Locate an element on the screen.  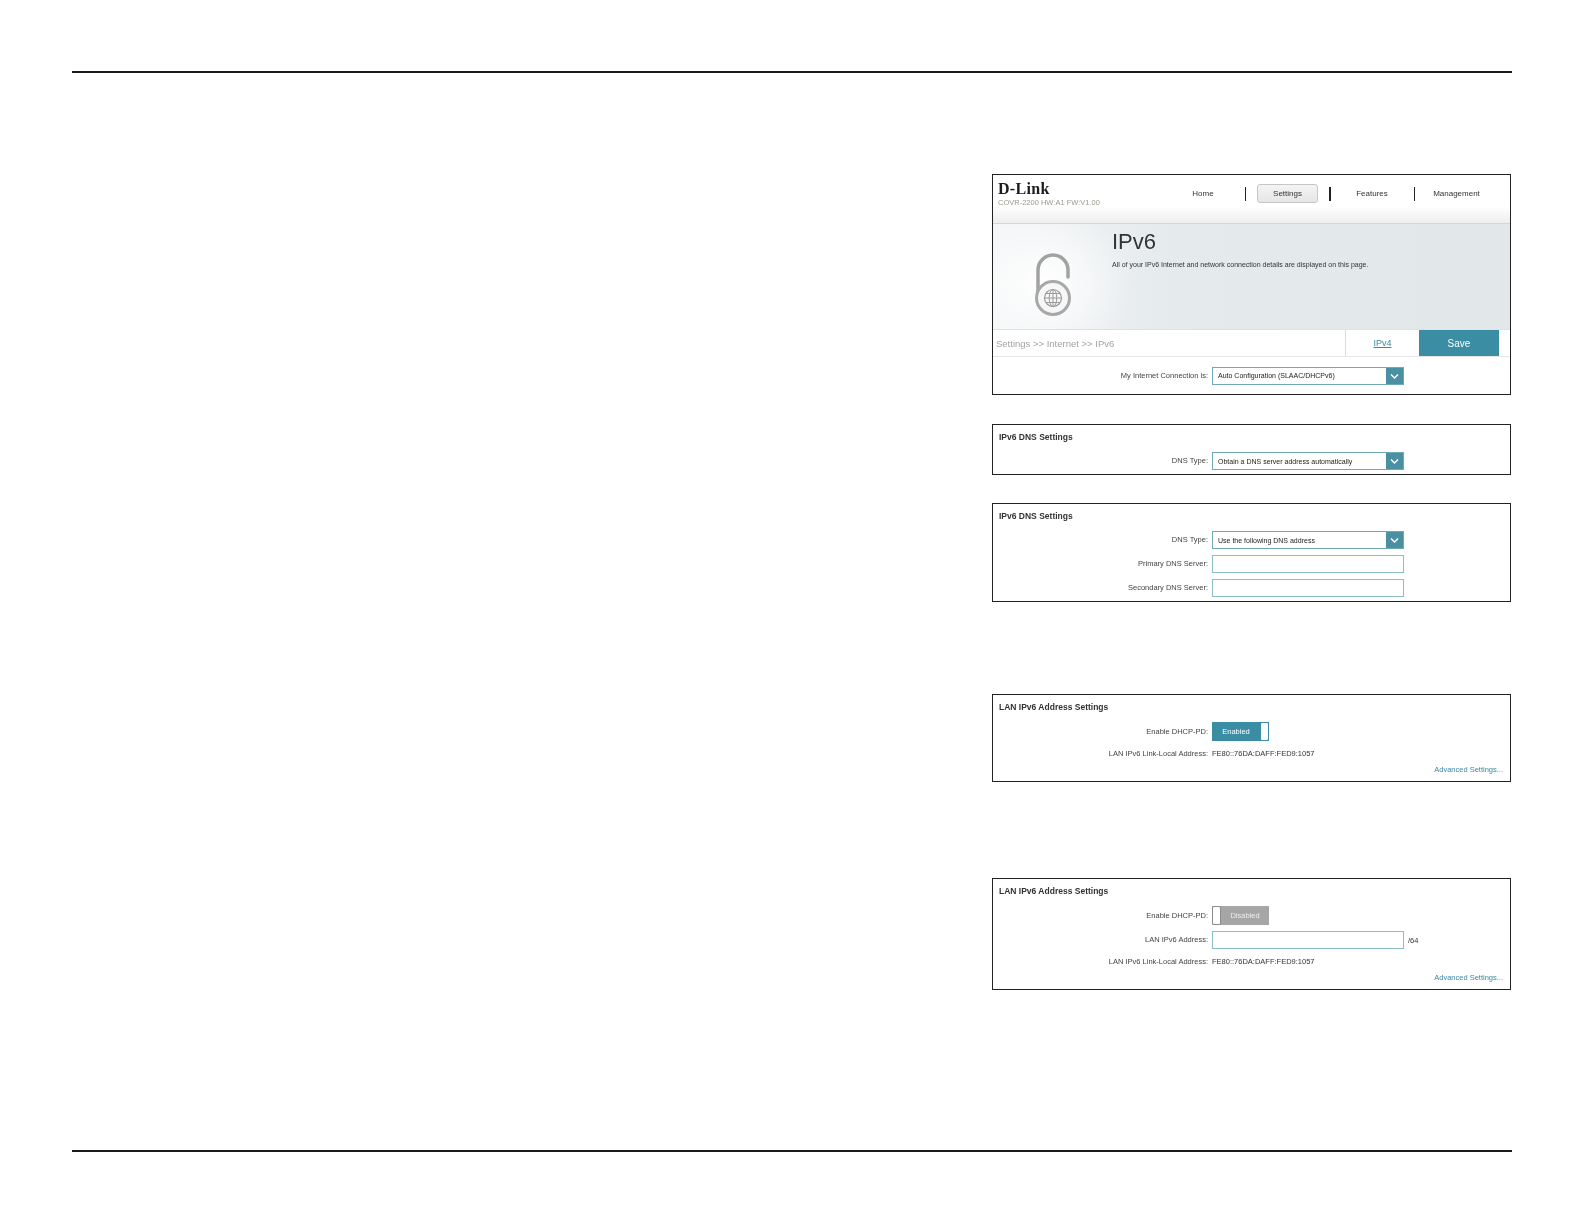
save-button: Save is located at coordinates (1459, 343).